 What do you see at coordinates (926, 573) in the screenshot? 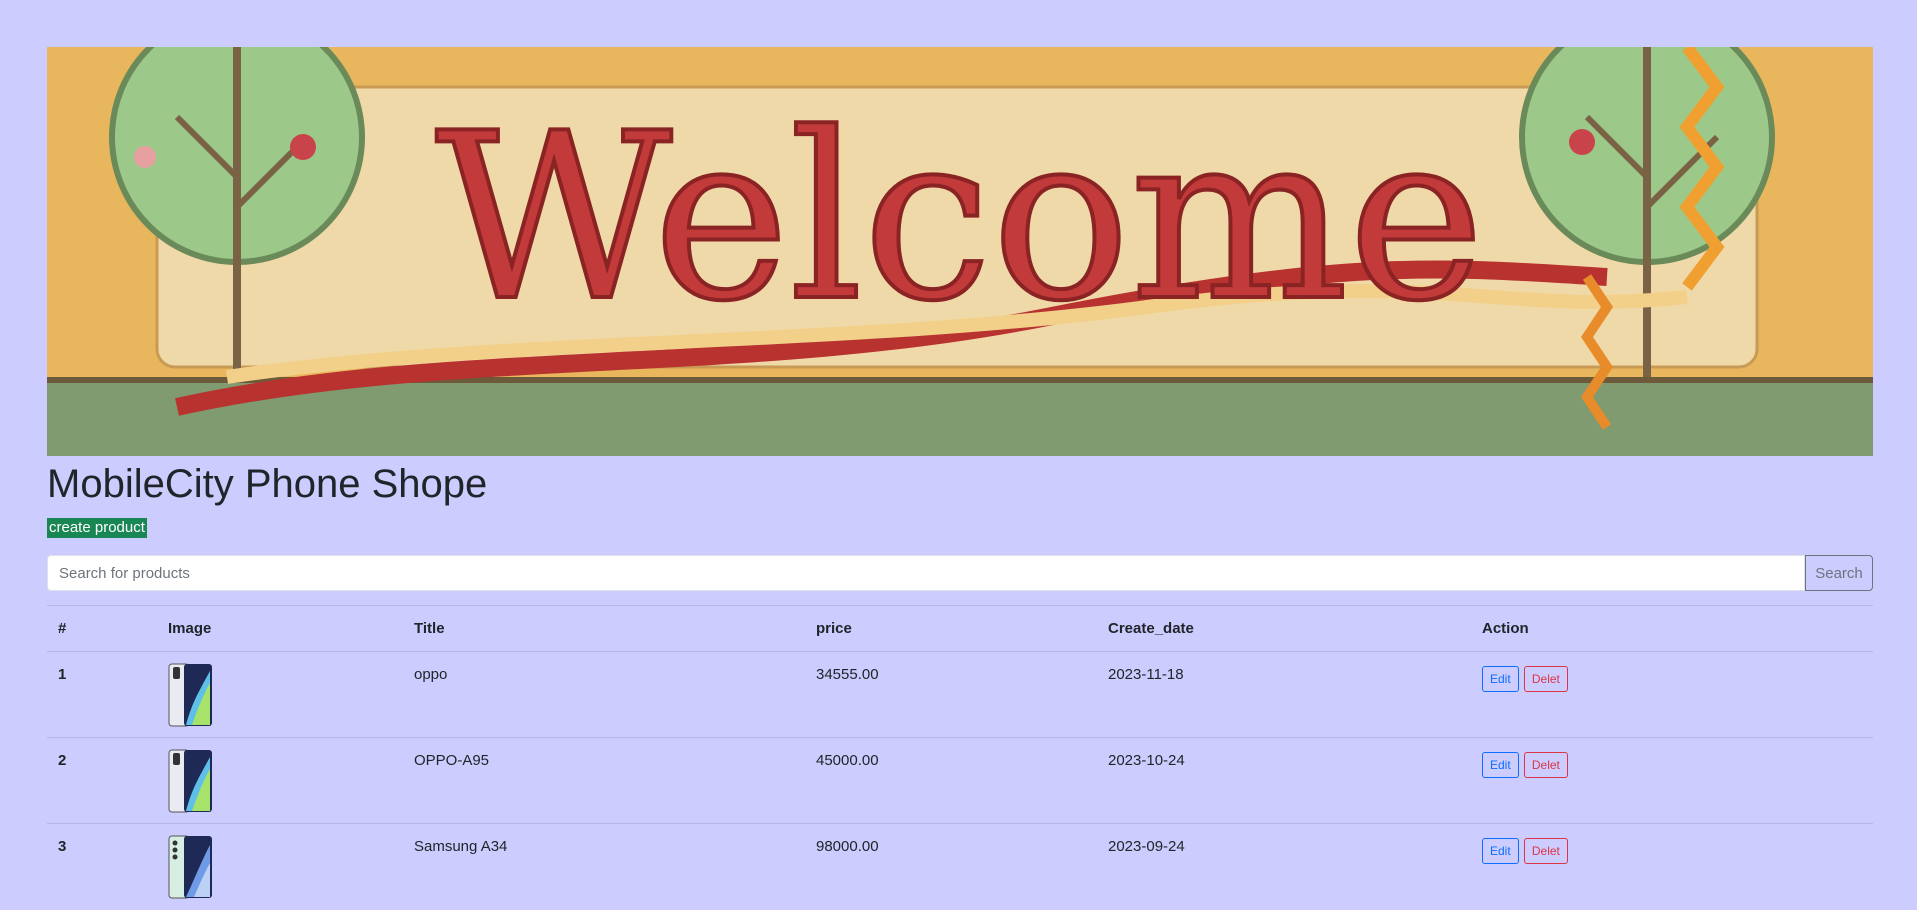
I see `search-input` at bounding box center [926, 573].